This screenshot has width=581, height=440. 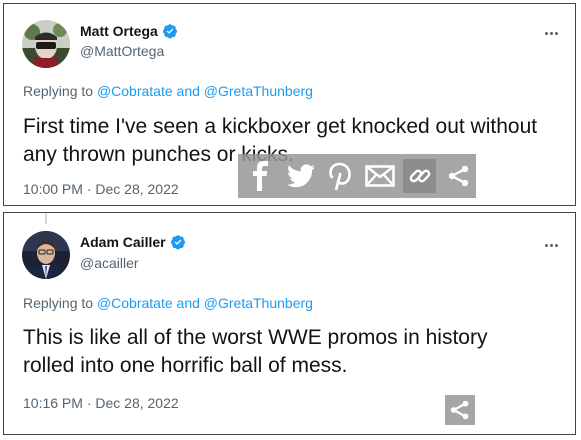 I want to click on link-icon, so click(x=419, y=176).